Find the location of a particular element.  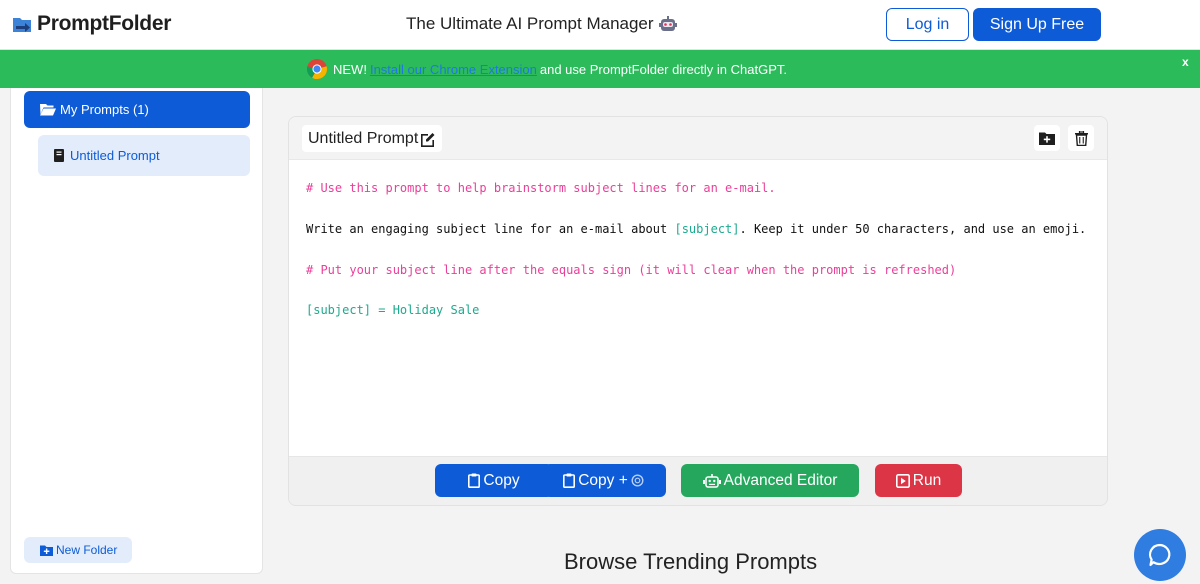

run-label: Run is located at coordinates (927, 480).